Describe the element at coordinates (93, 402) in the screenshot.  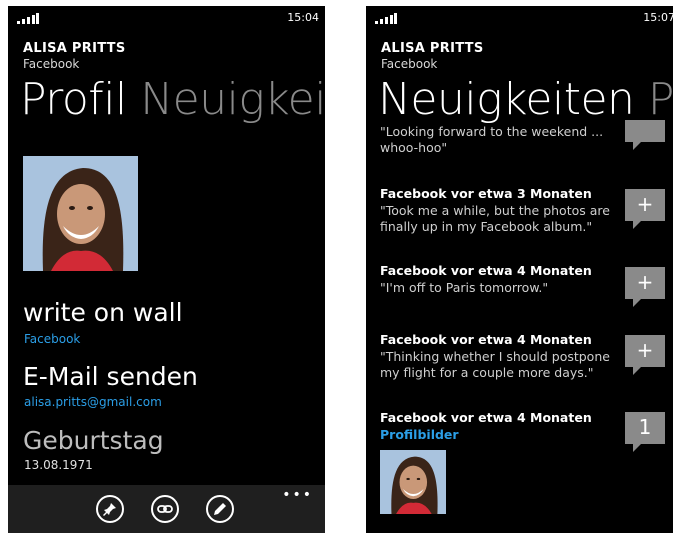
I see `email-address: alisa.pritts@gmail.com` at that location.